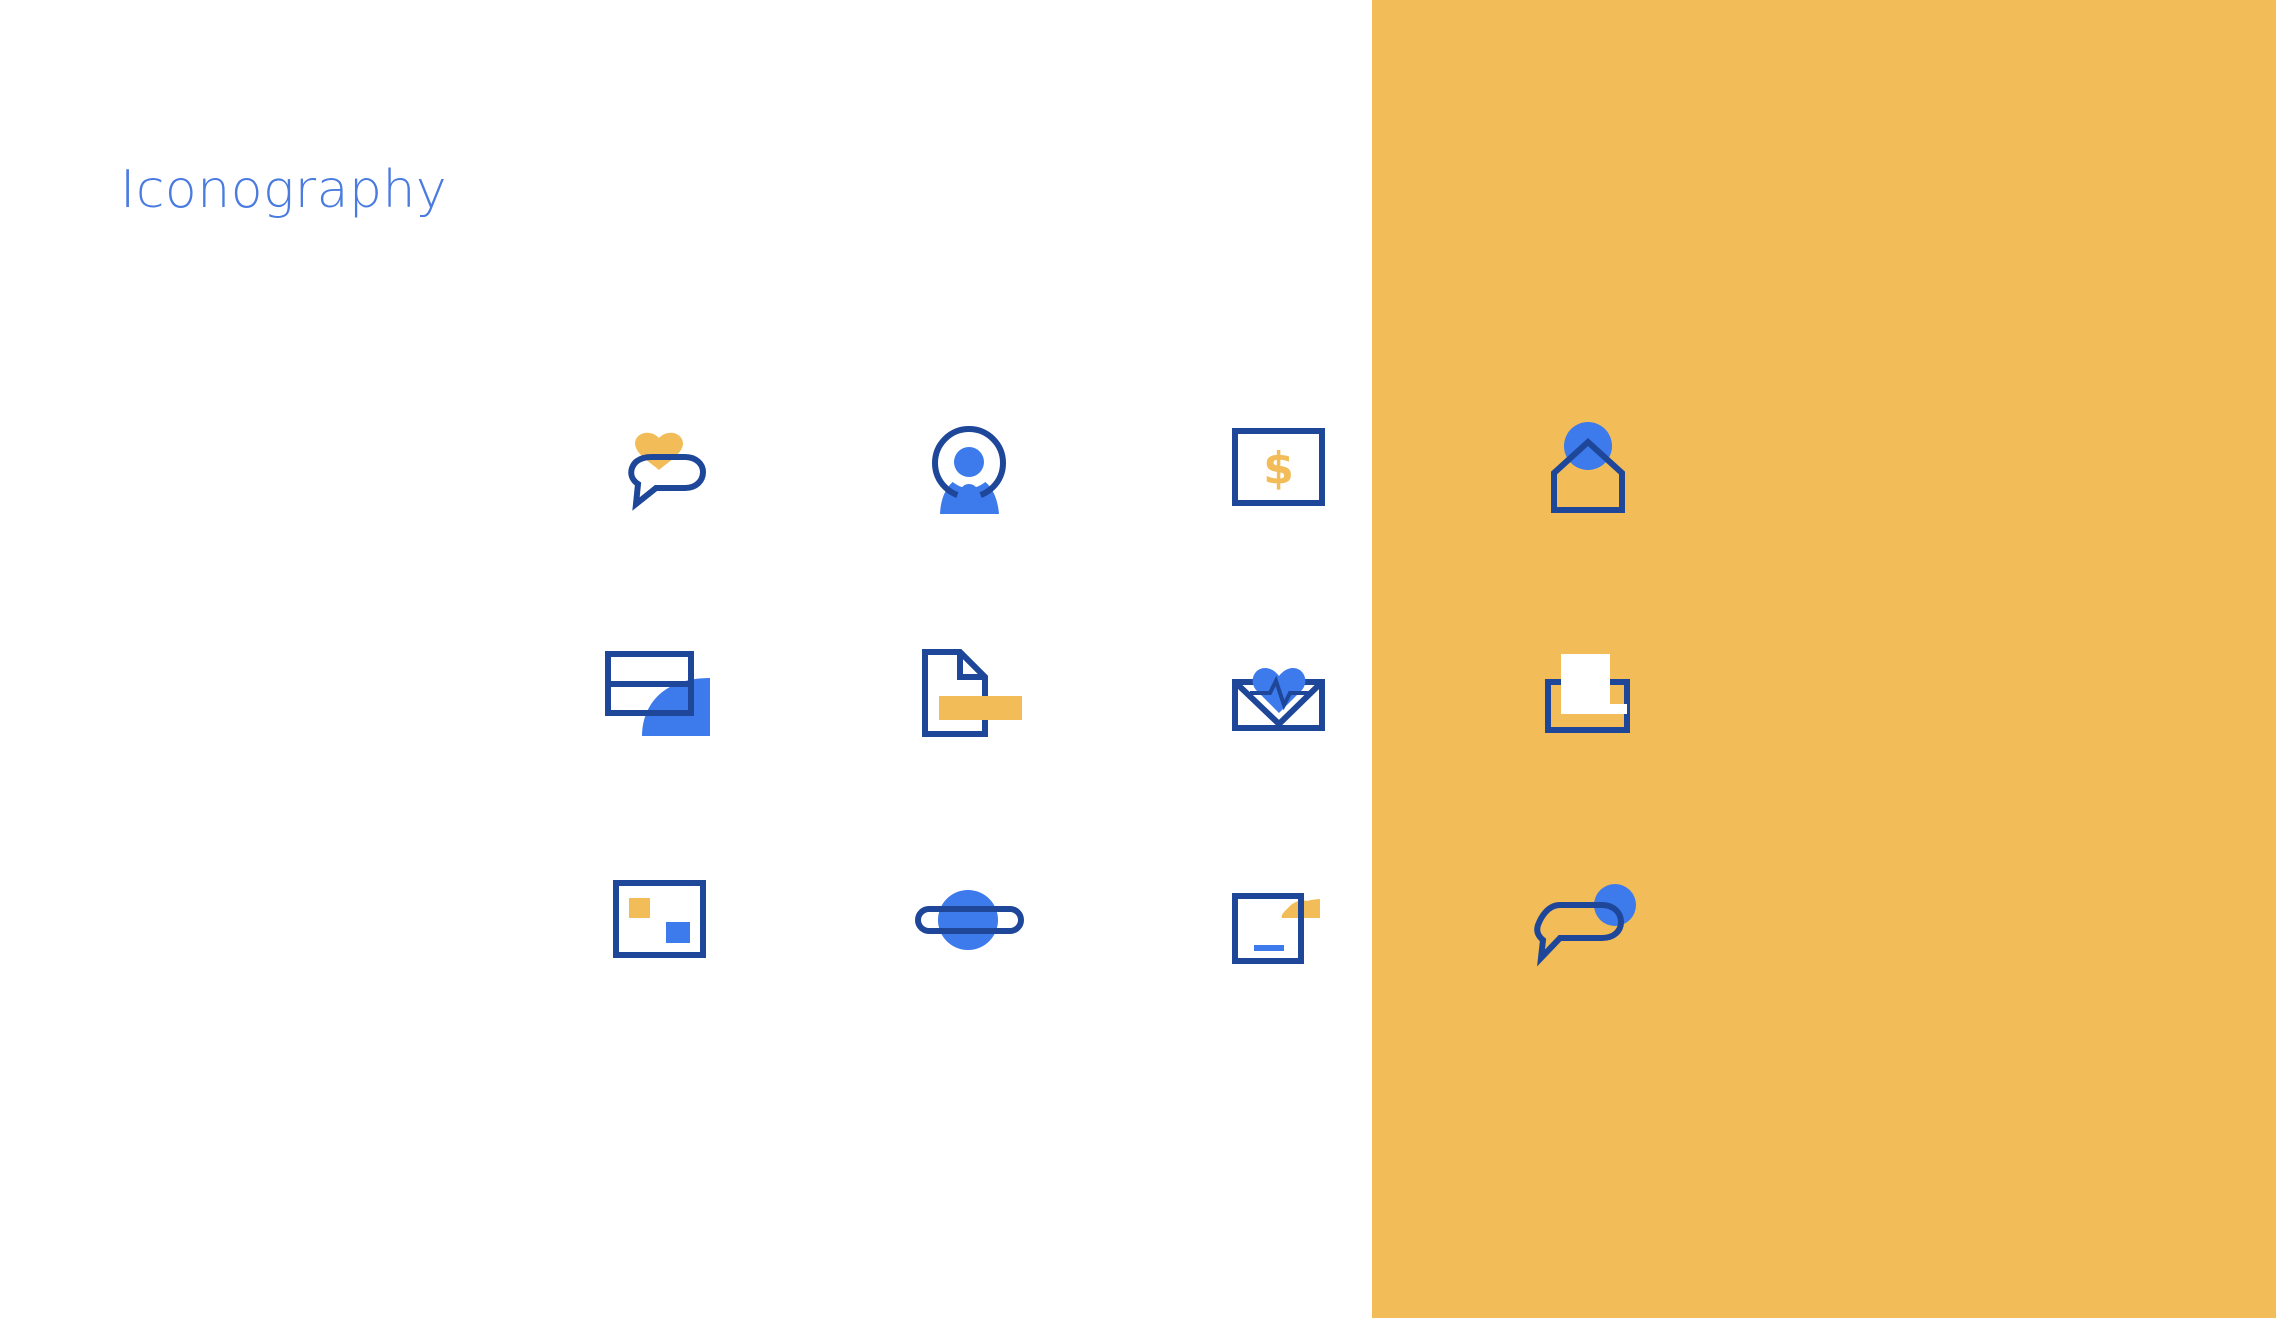  Describe the element at coordinates (972, 693) in the screenshot. I see `document-icon` at that location.